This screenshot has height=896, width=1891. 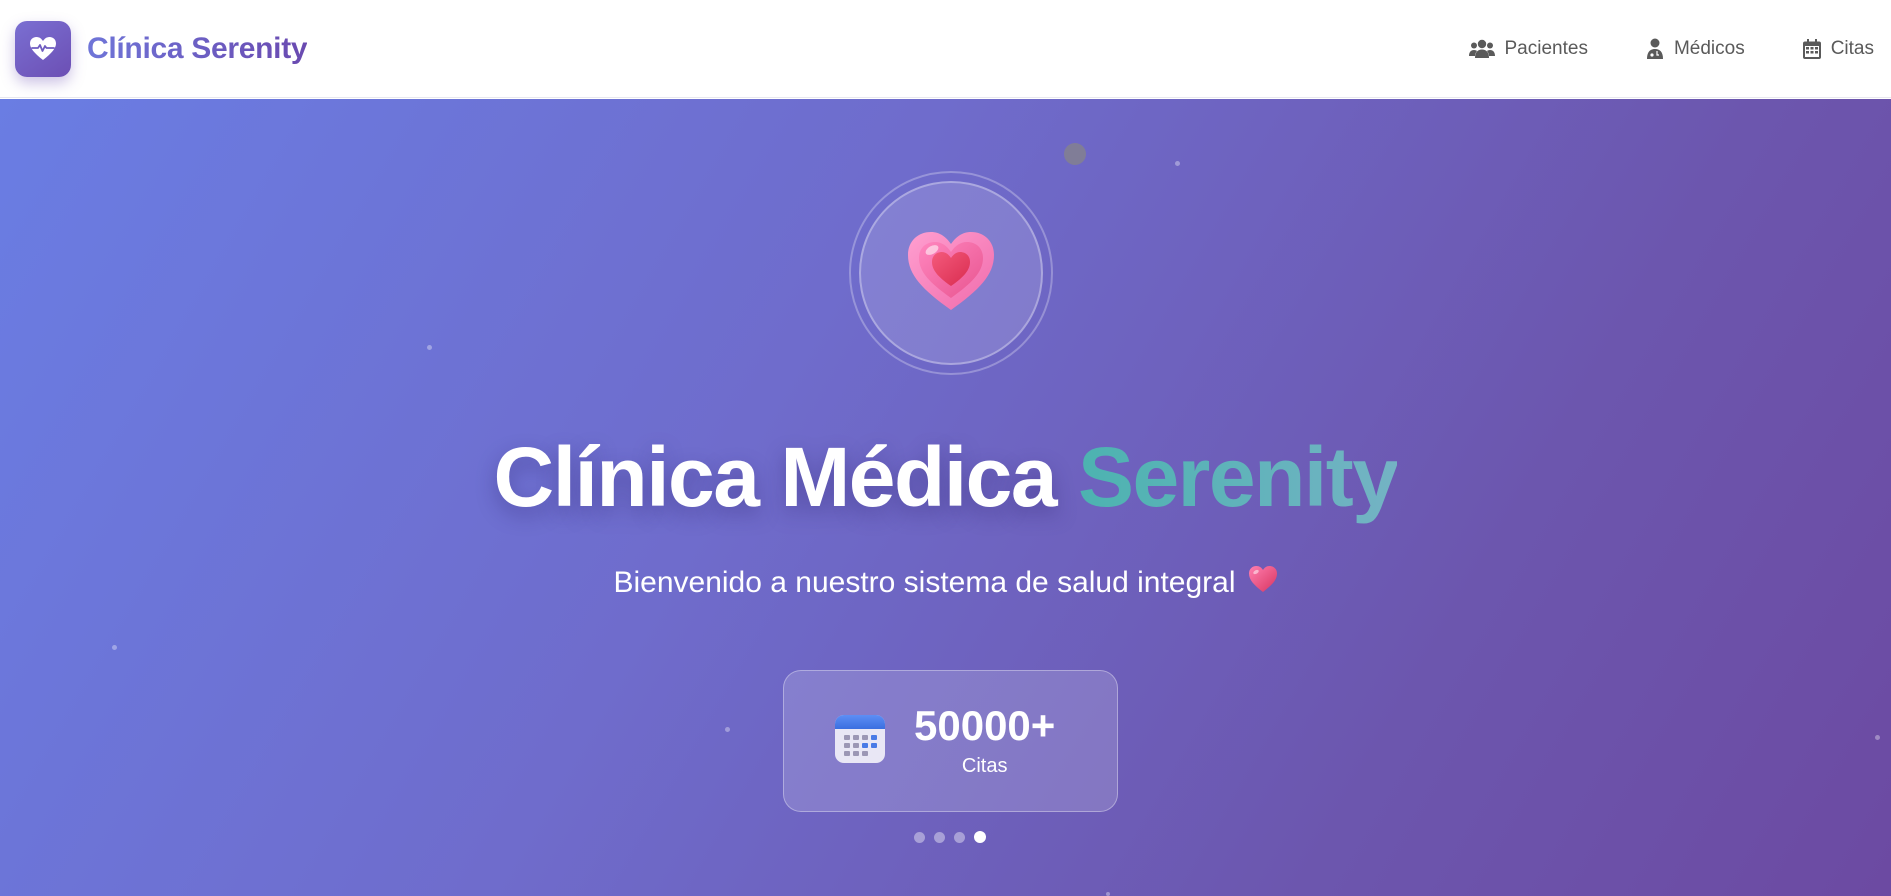 What do you see at coordinates (918, 477) in the screenshot?
I see `hero-title-part2: Médica` at bounding box center [918, 477].